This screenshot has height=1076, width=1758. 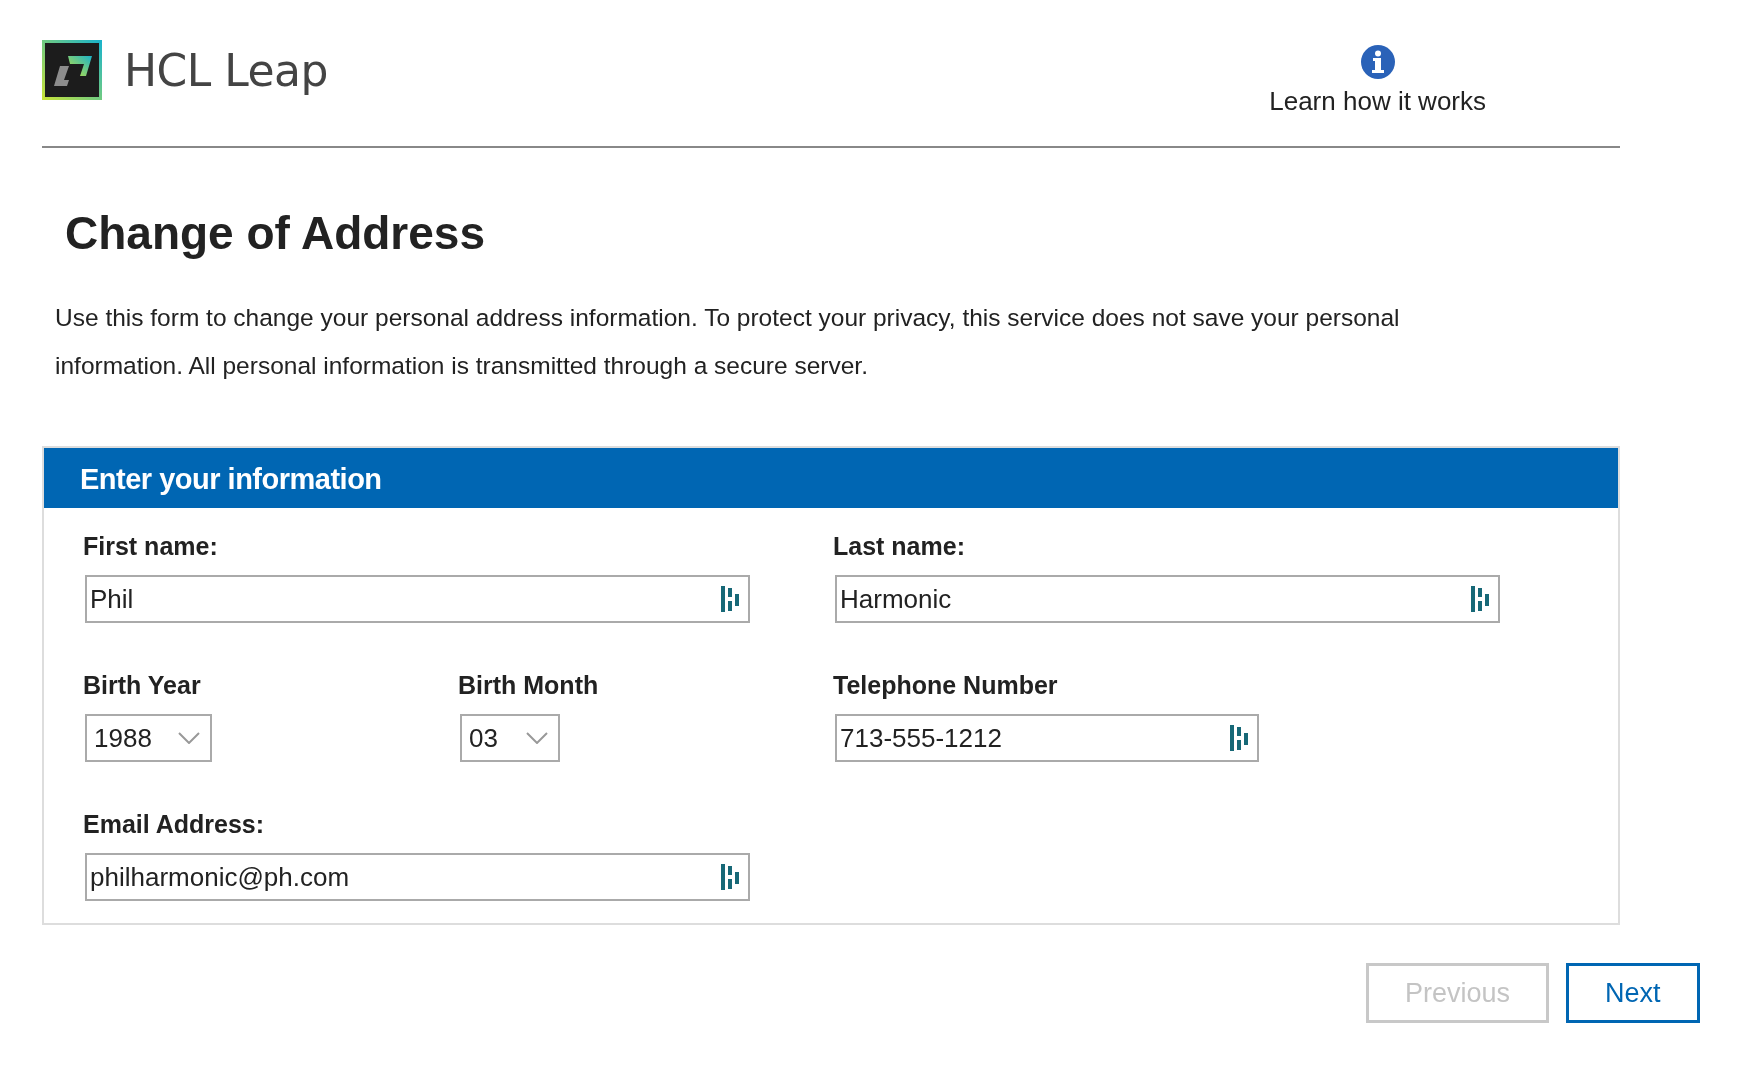 I want to click on field-label: Telephone Number, so click(x=946, y=685).